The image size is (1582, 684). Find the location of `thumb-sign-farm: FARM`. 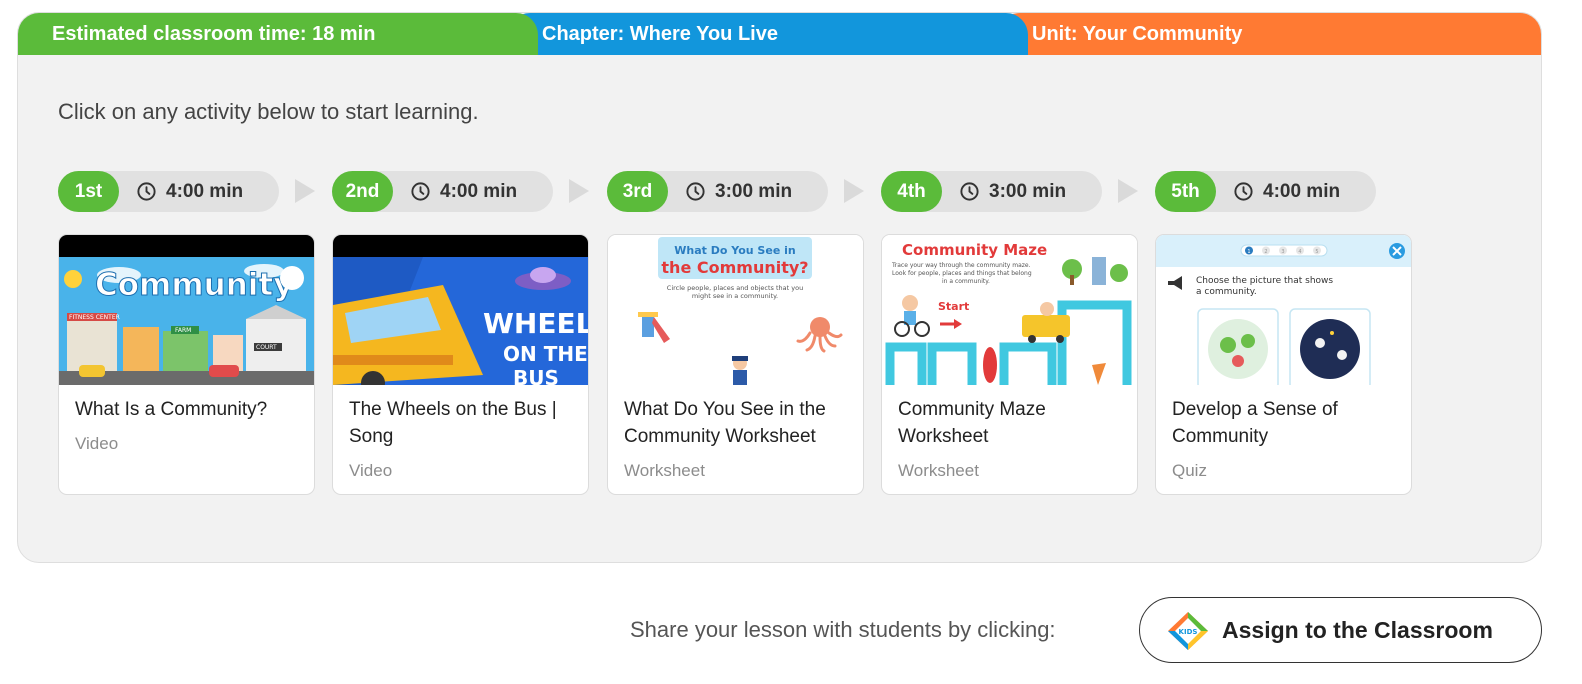

thumb-sign-farm: FARM is located at coordinates (183, 330).